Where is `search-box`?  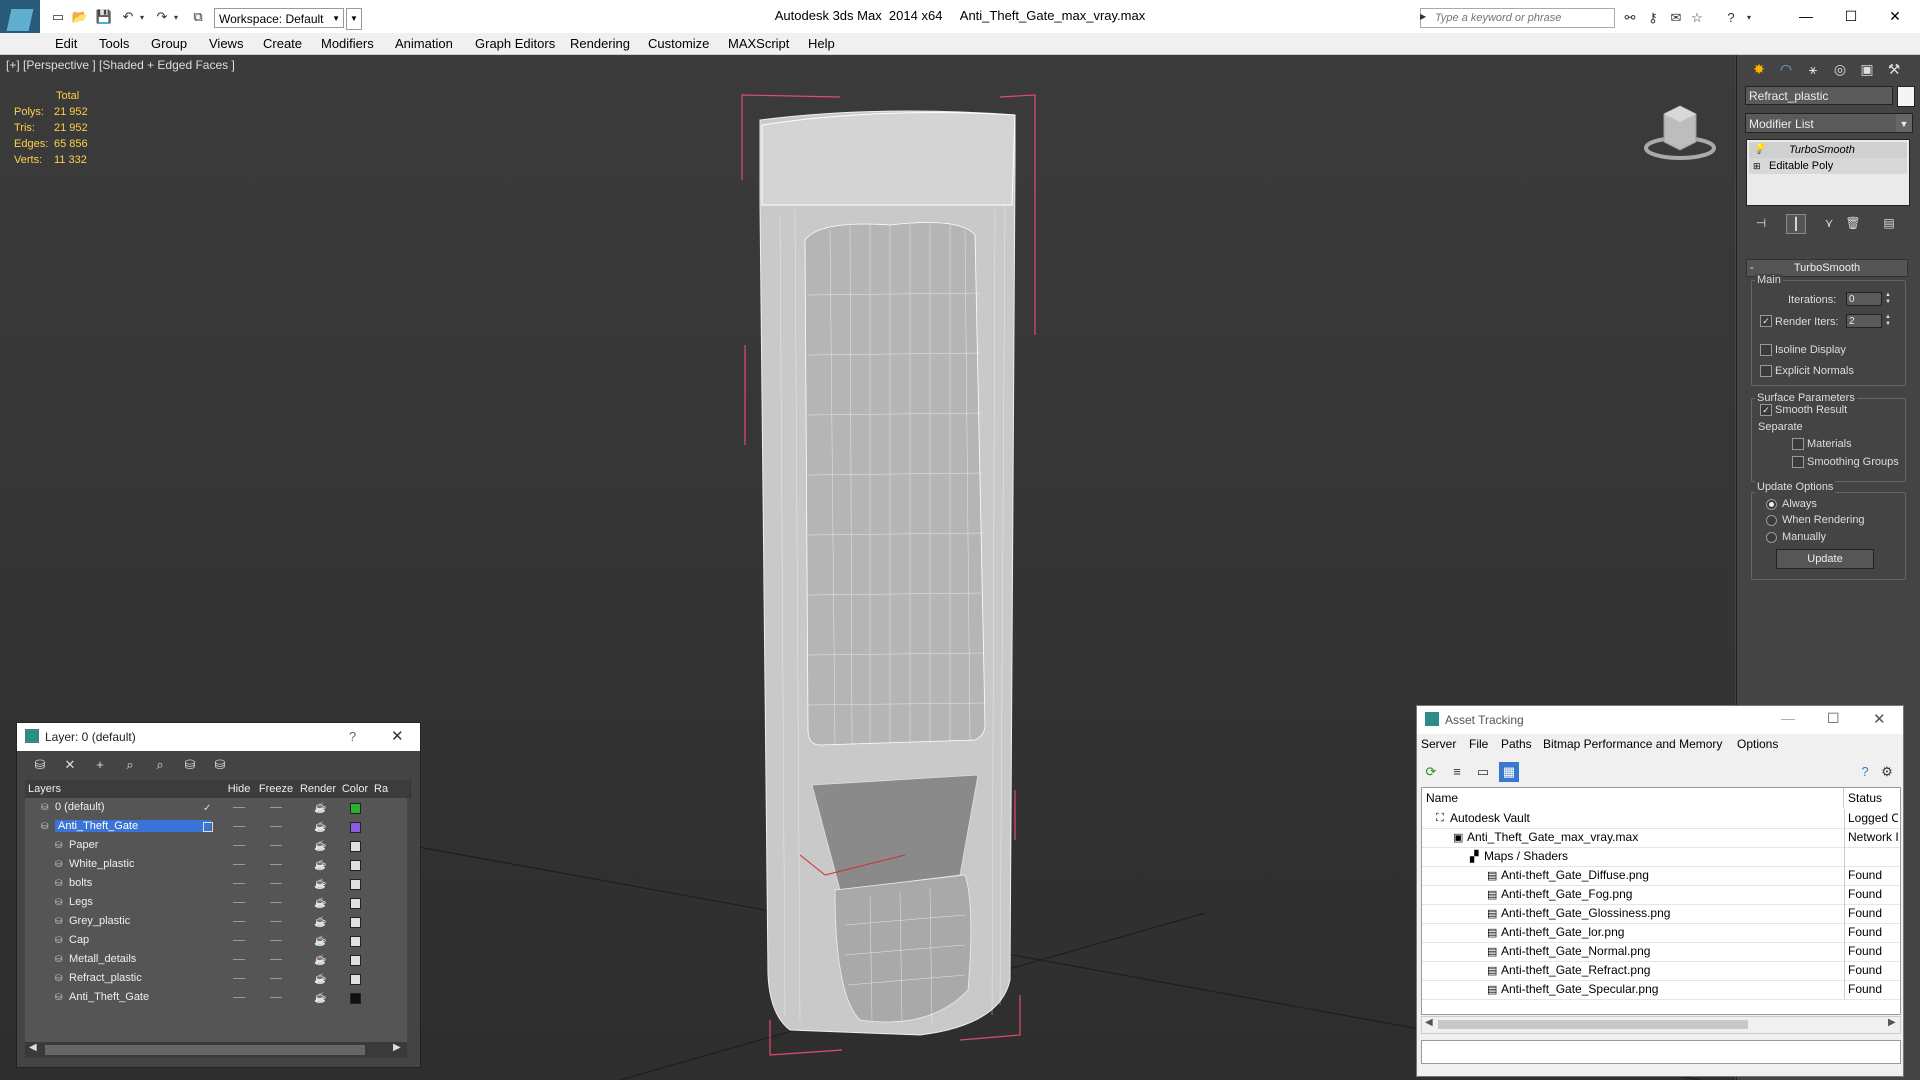 search-box is located at coordinates (1517, 18).